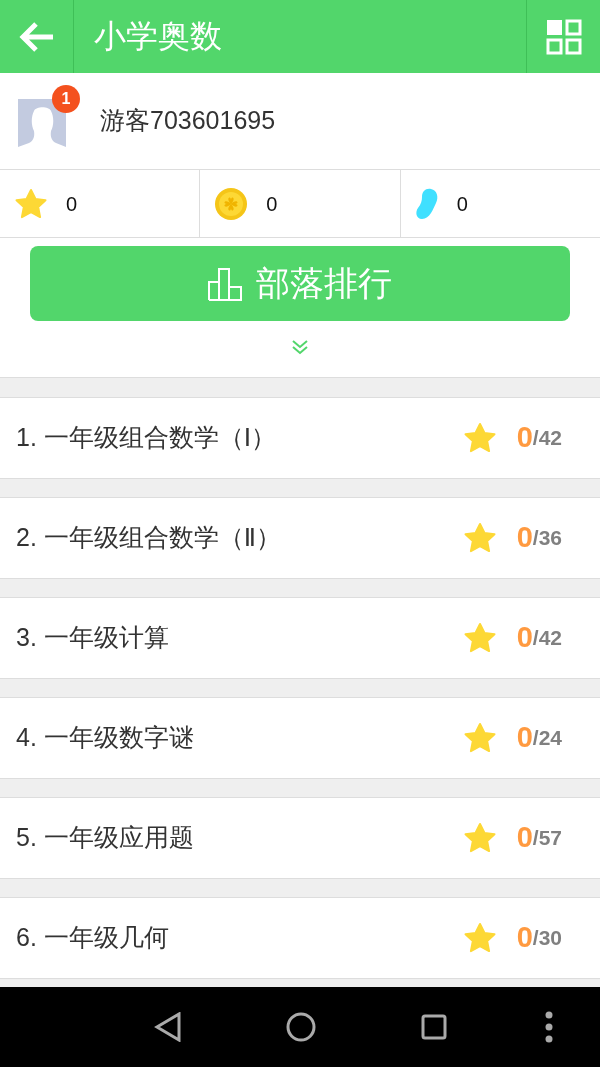 This screenshot has width=600, height=1067. I want to click on lesson-item: 6. 一年级几何 0/30, so click(300, 938).